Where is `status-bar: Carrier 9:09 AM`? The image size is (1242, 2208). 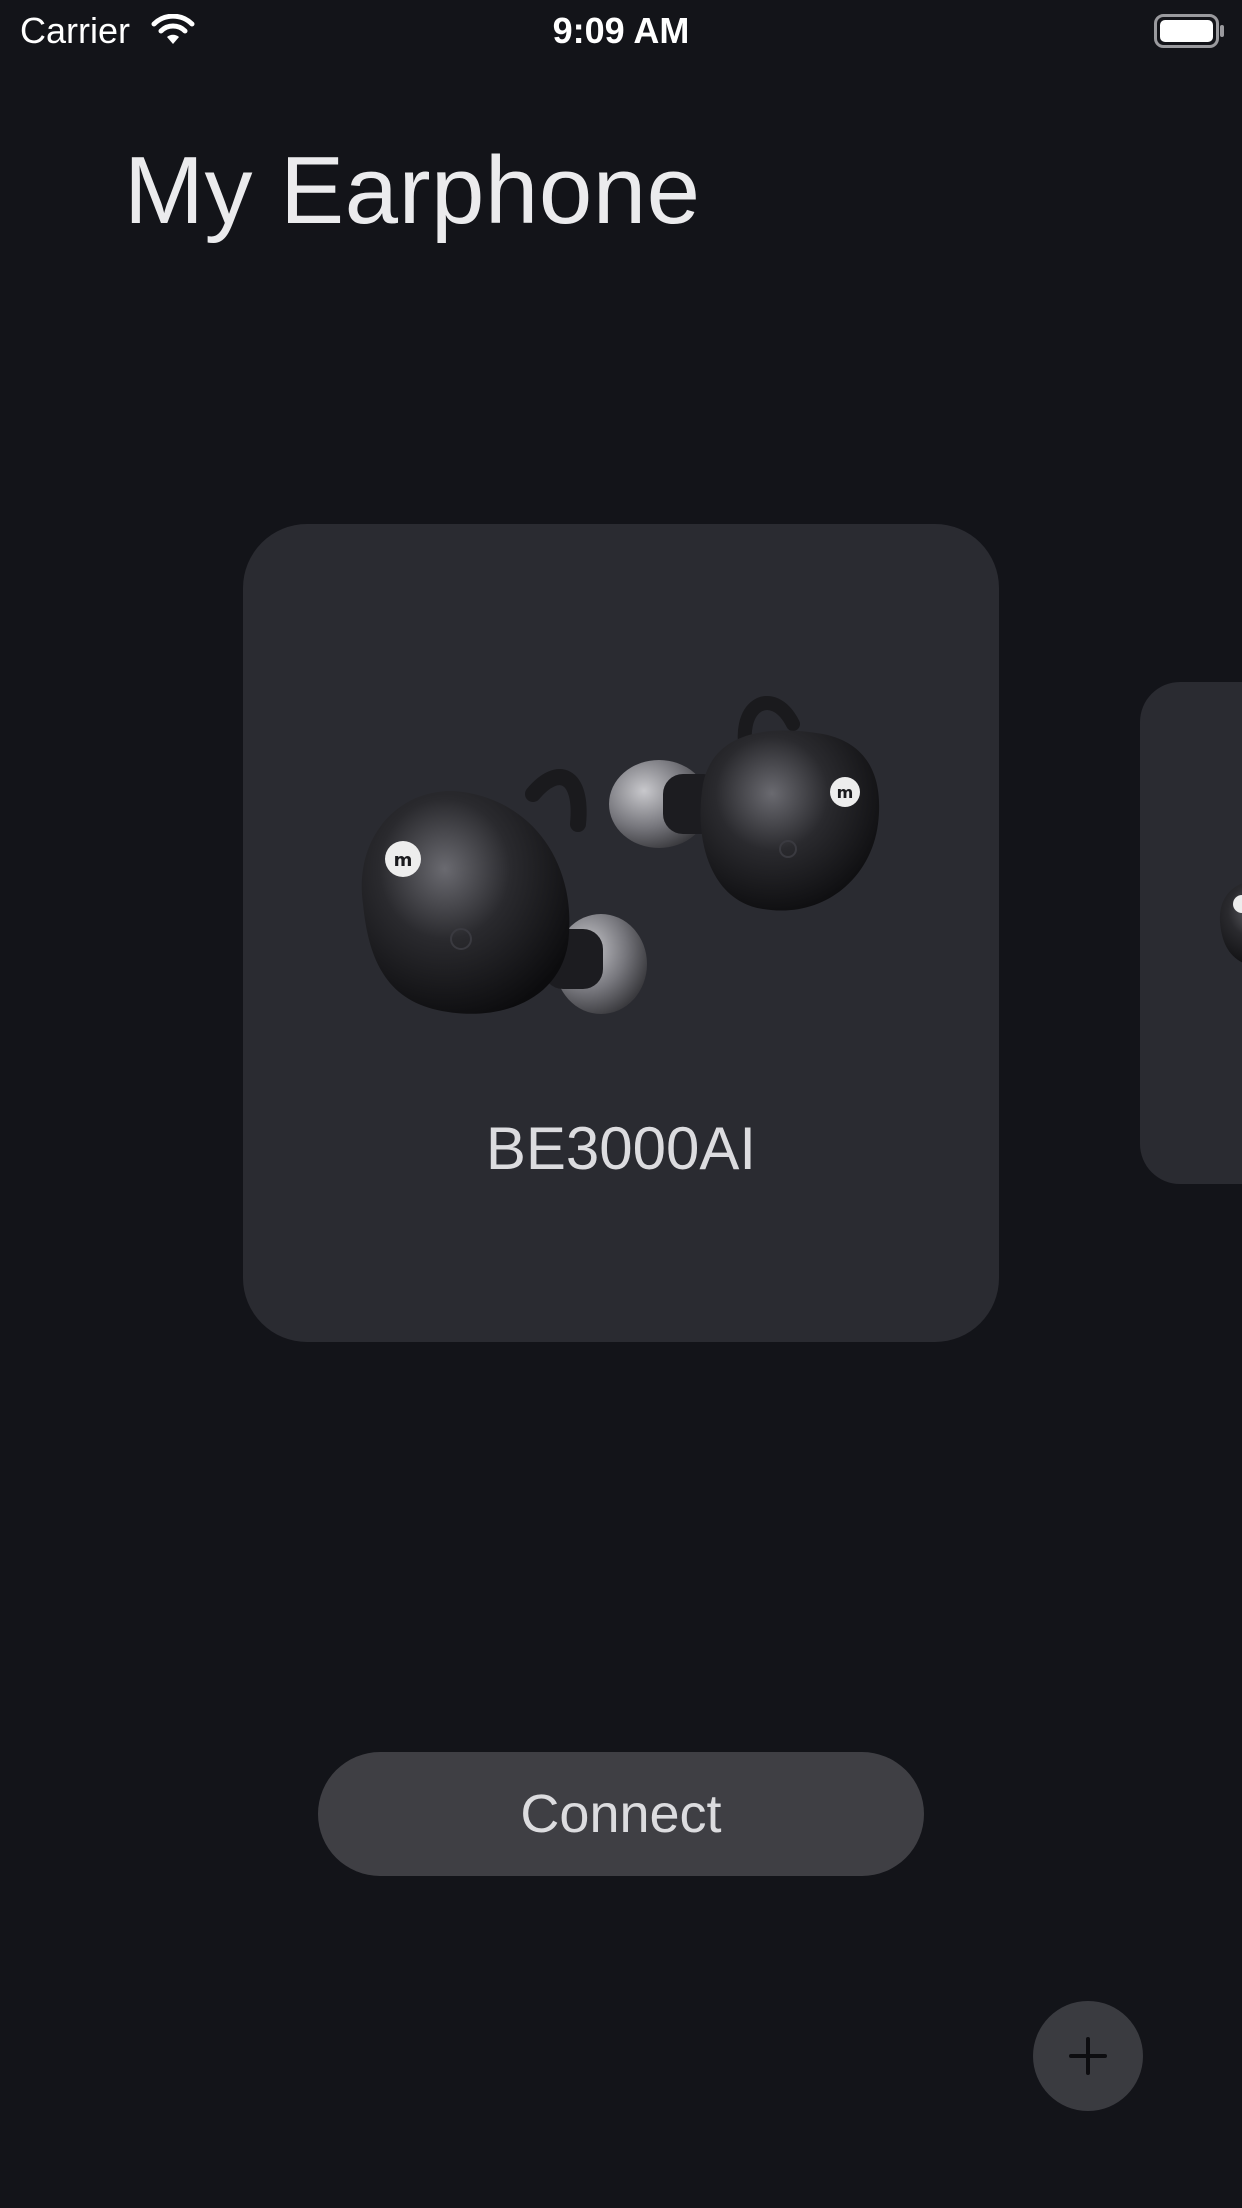 status-bar: Carrier 9:09 AM is located at coordinates (621, 31).